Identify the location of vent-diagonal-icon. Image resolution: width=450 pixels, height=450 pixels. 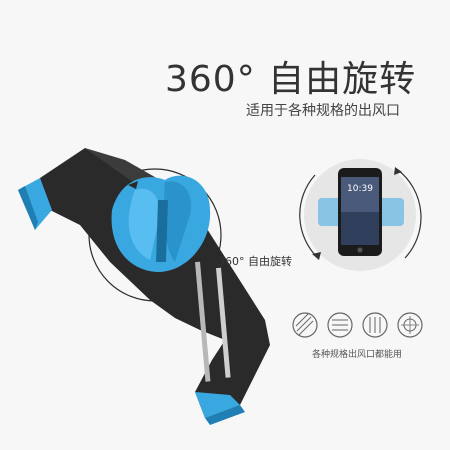
(305, 325).